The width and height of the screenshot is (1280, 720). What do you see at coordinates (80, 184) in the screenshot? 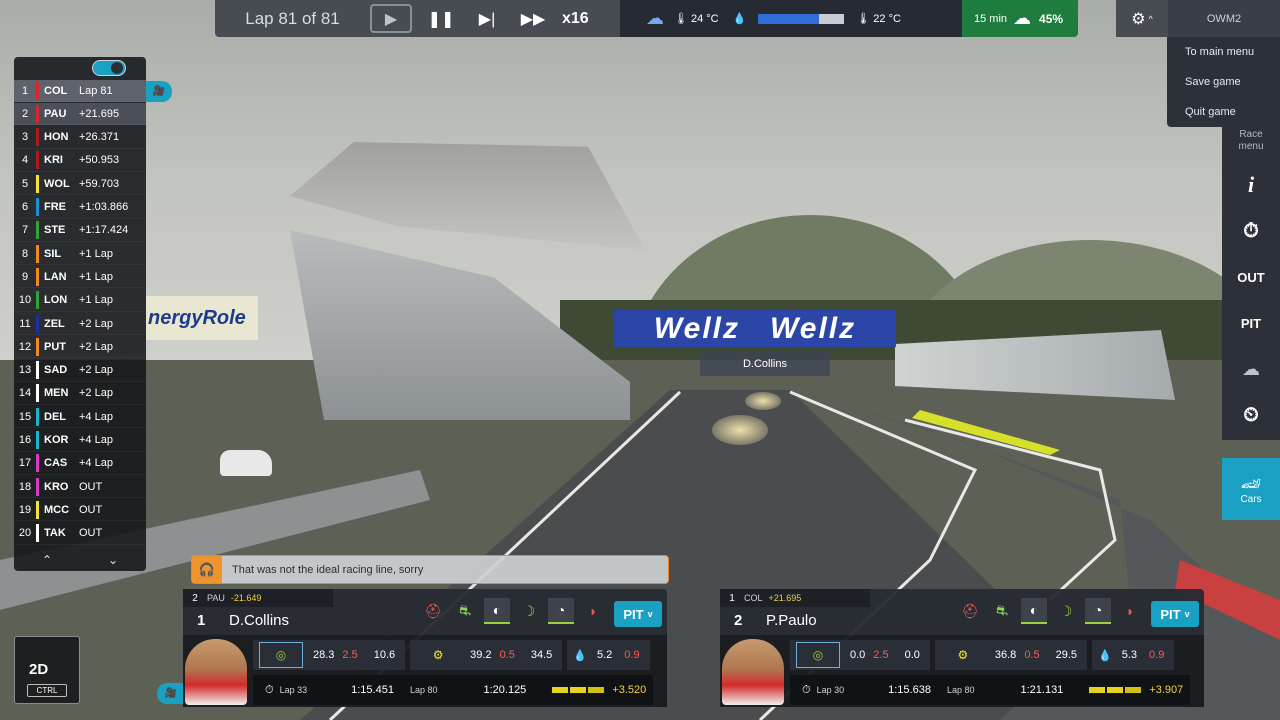
I see `standings-row: 5 WOL +59.703` at bounding box center [80, 184].